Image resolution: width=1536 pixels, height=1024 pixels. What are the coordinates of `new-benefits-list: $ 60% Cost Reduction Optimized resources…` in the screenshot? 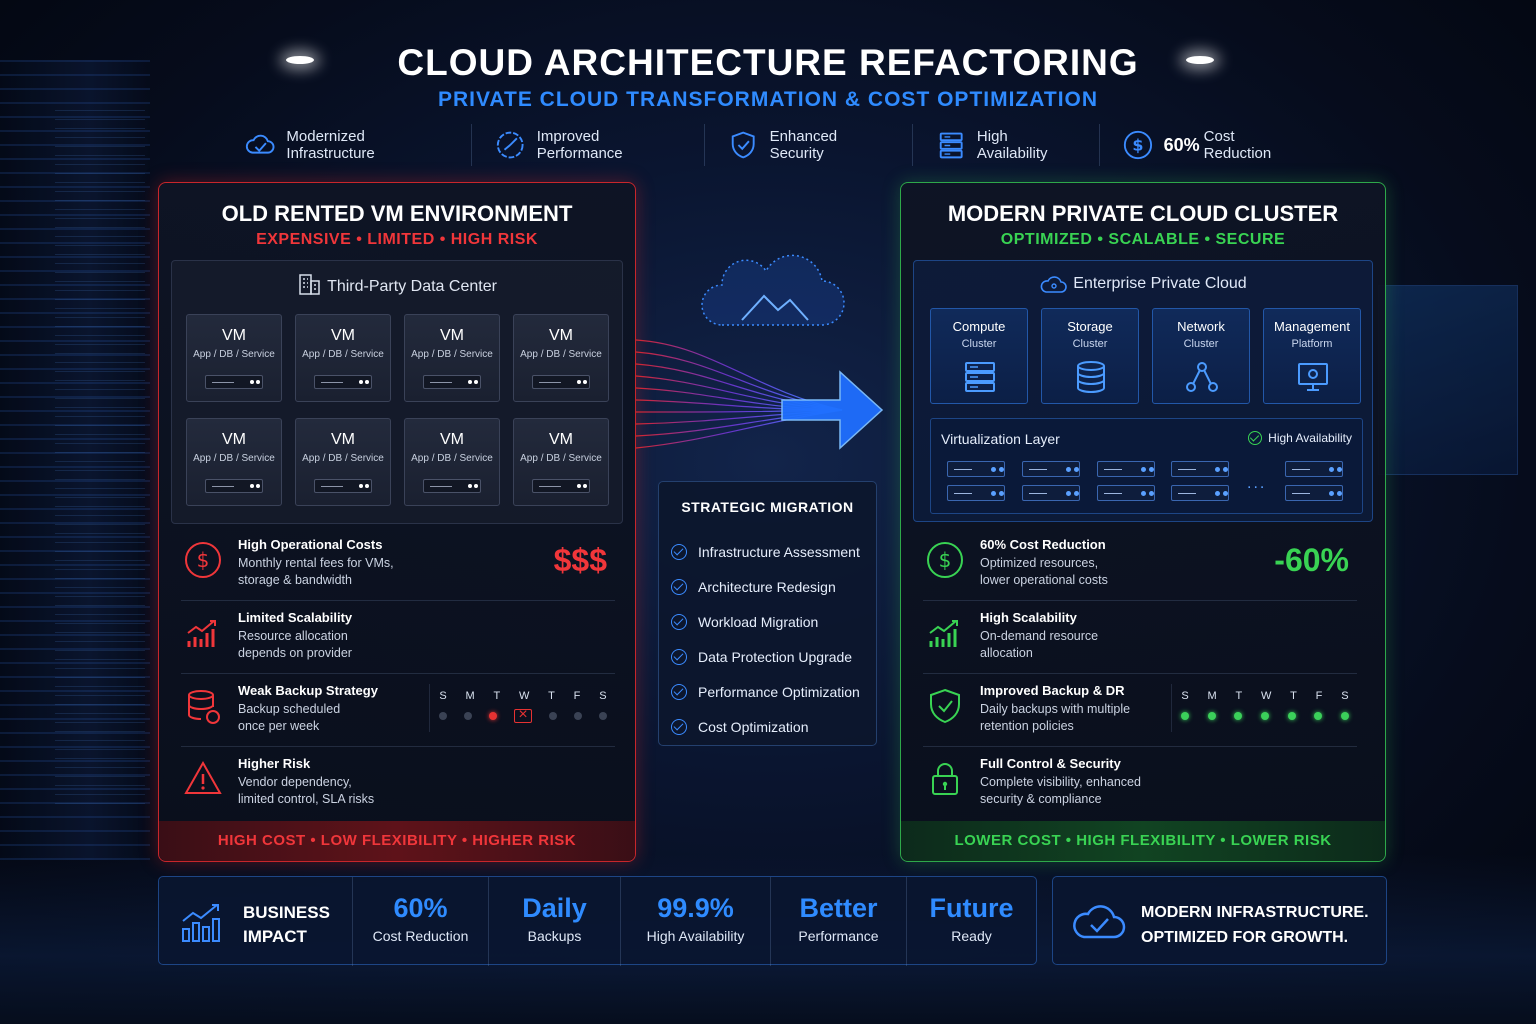 It's located at (1140, 674).